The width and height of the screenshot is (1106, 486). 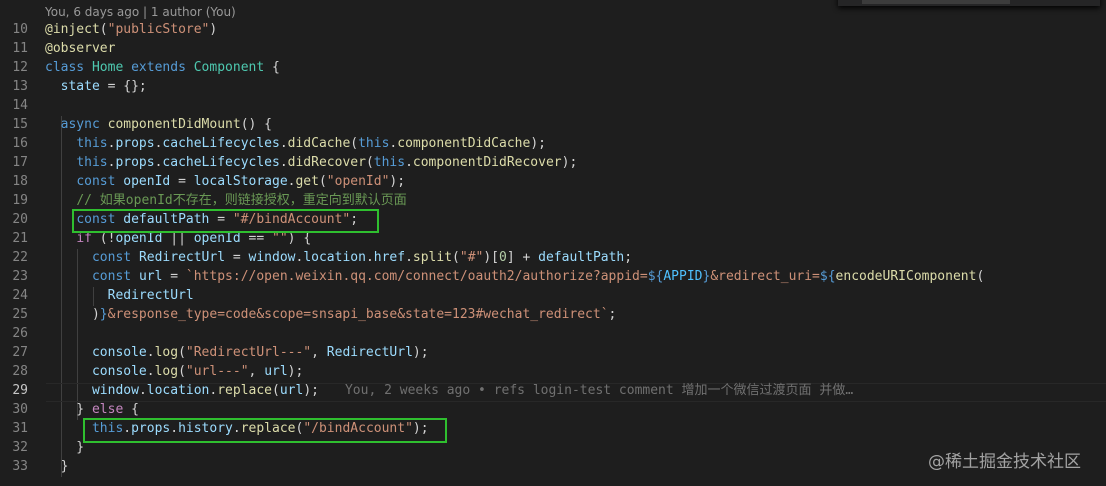 I want to click on code-token: "RedirectUrl---", so click(x=248, y=352).